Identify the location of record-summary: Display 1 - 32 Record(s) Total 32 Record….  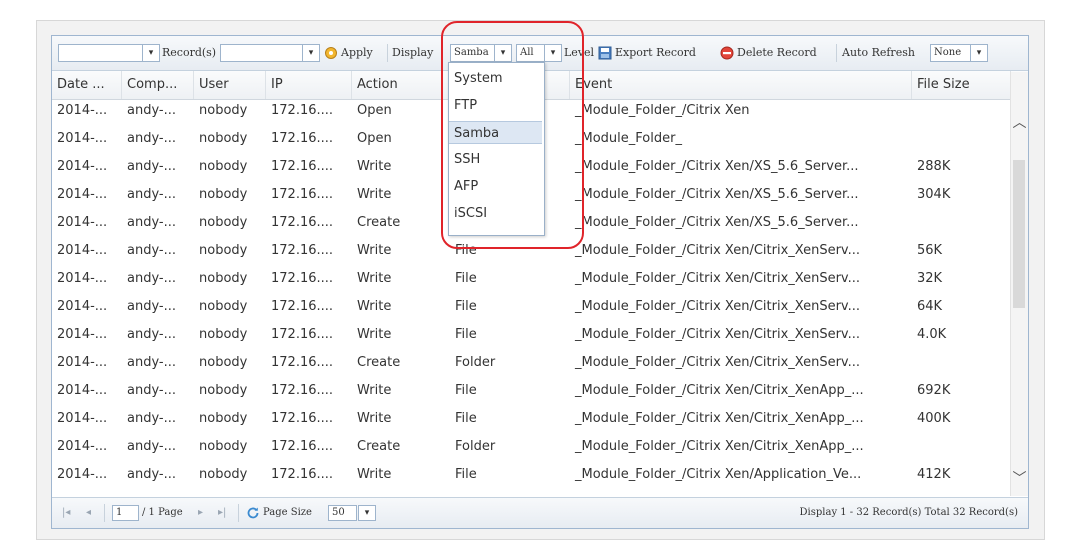
(908, 512).